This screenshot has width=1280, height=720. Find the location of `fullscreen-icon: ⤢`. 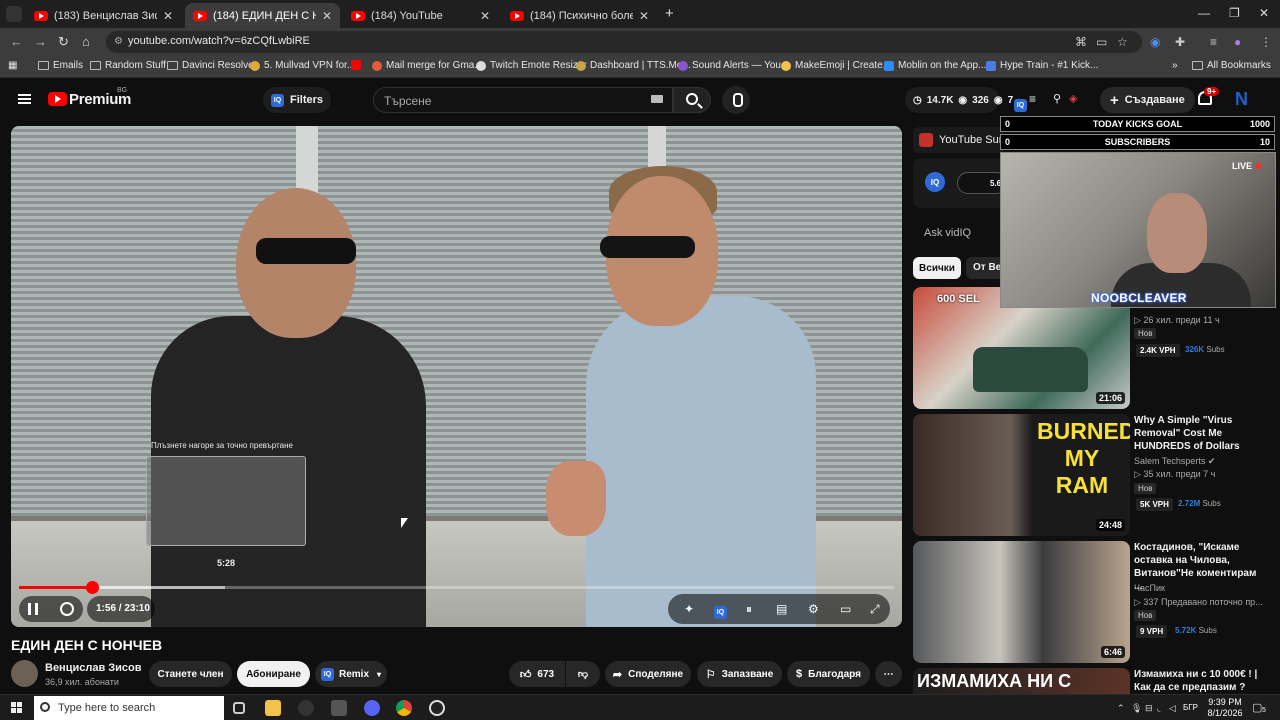

fullscreen-icon: ⤢ is located at coordinates (875, 609).